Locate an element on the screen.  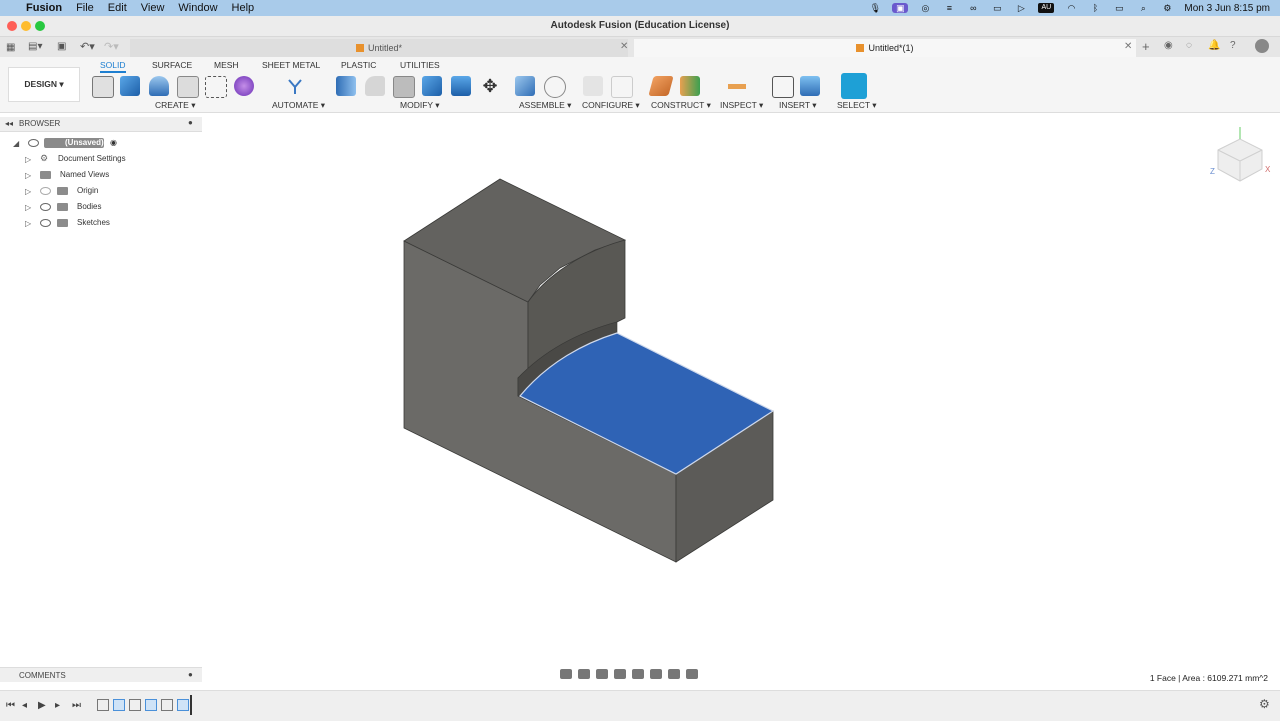
go-to-start-icon: ⏮ is located at coordinates (10, 705).